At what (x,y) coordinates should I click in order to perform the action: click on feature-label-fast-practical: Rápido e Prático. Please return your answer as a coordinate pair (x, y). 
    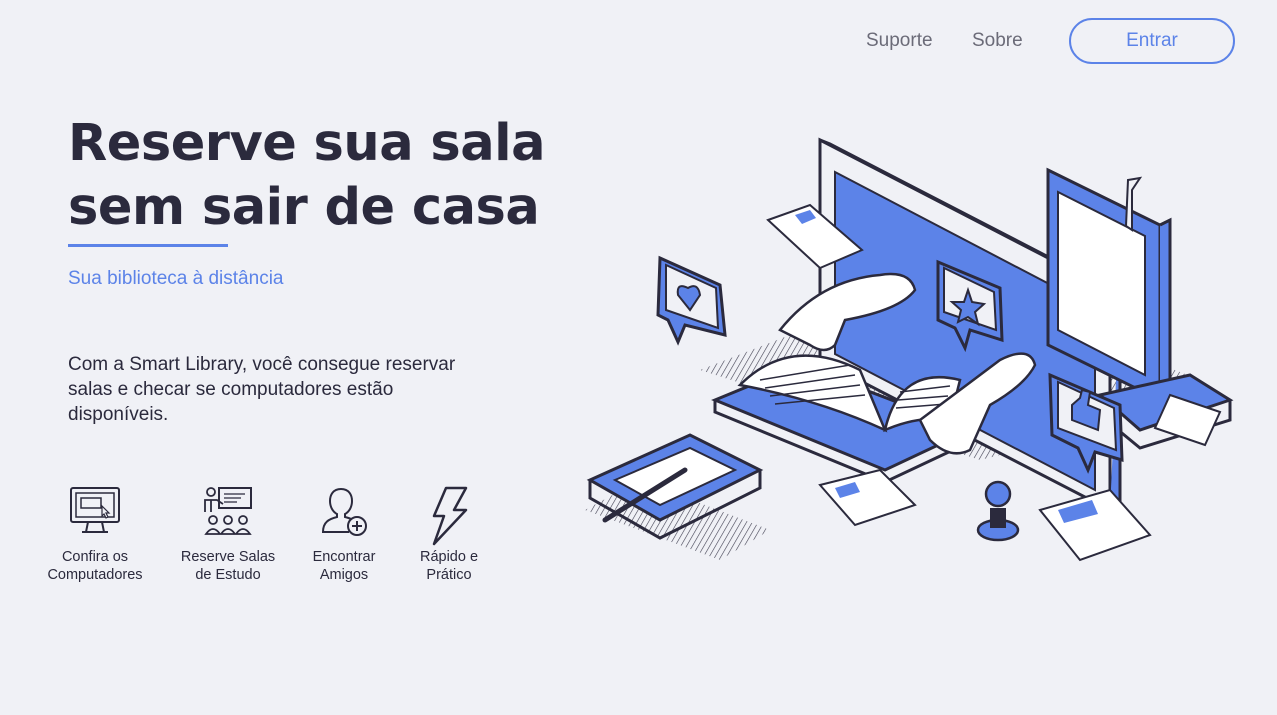
    Looking at the image, I should click on (449, 566).